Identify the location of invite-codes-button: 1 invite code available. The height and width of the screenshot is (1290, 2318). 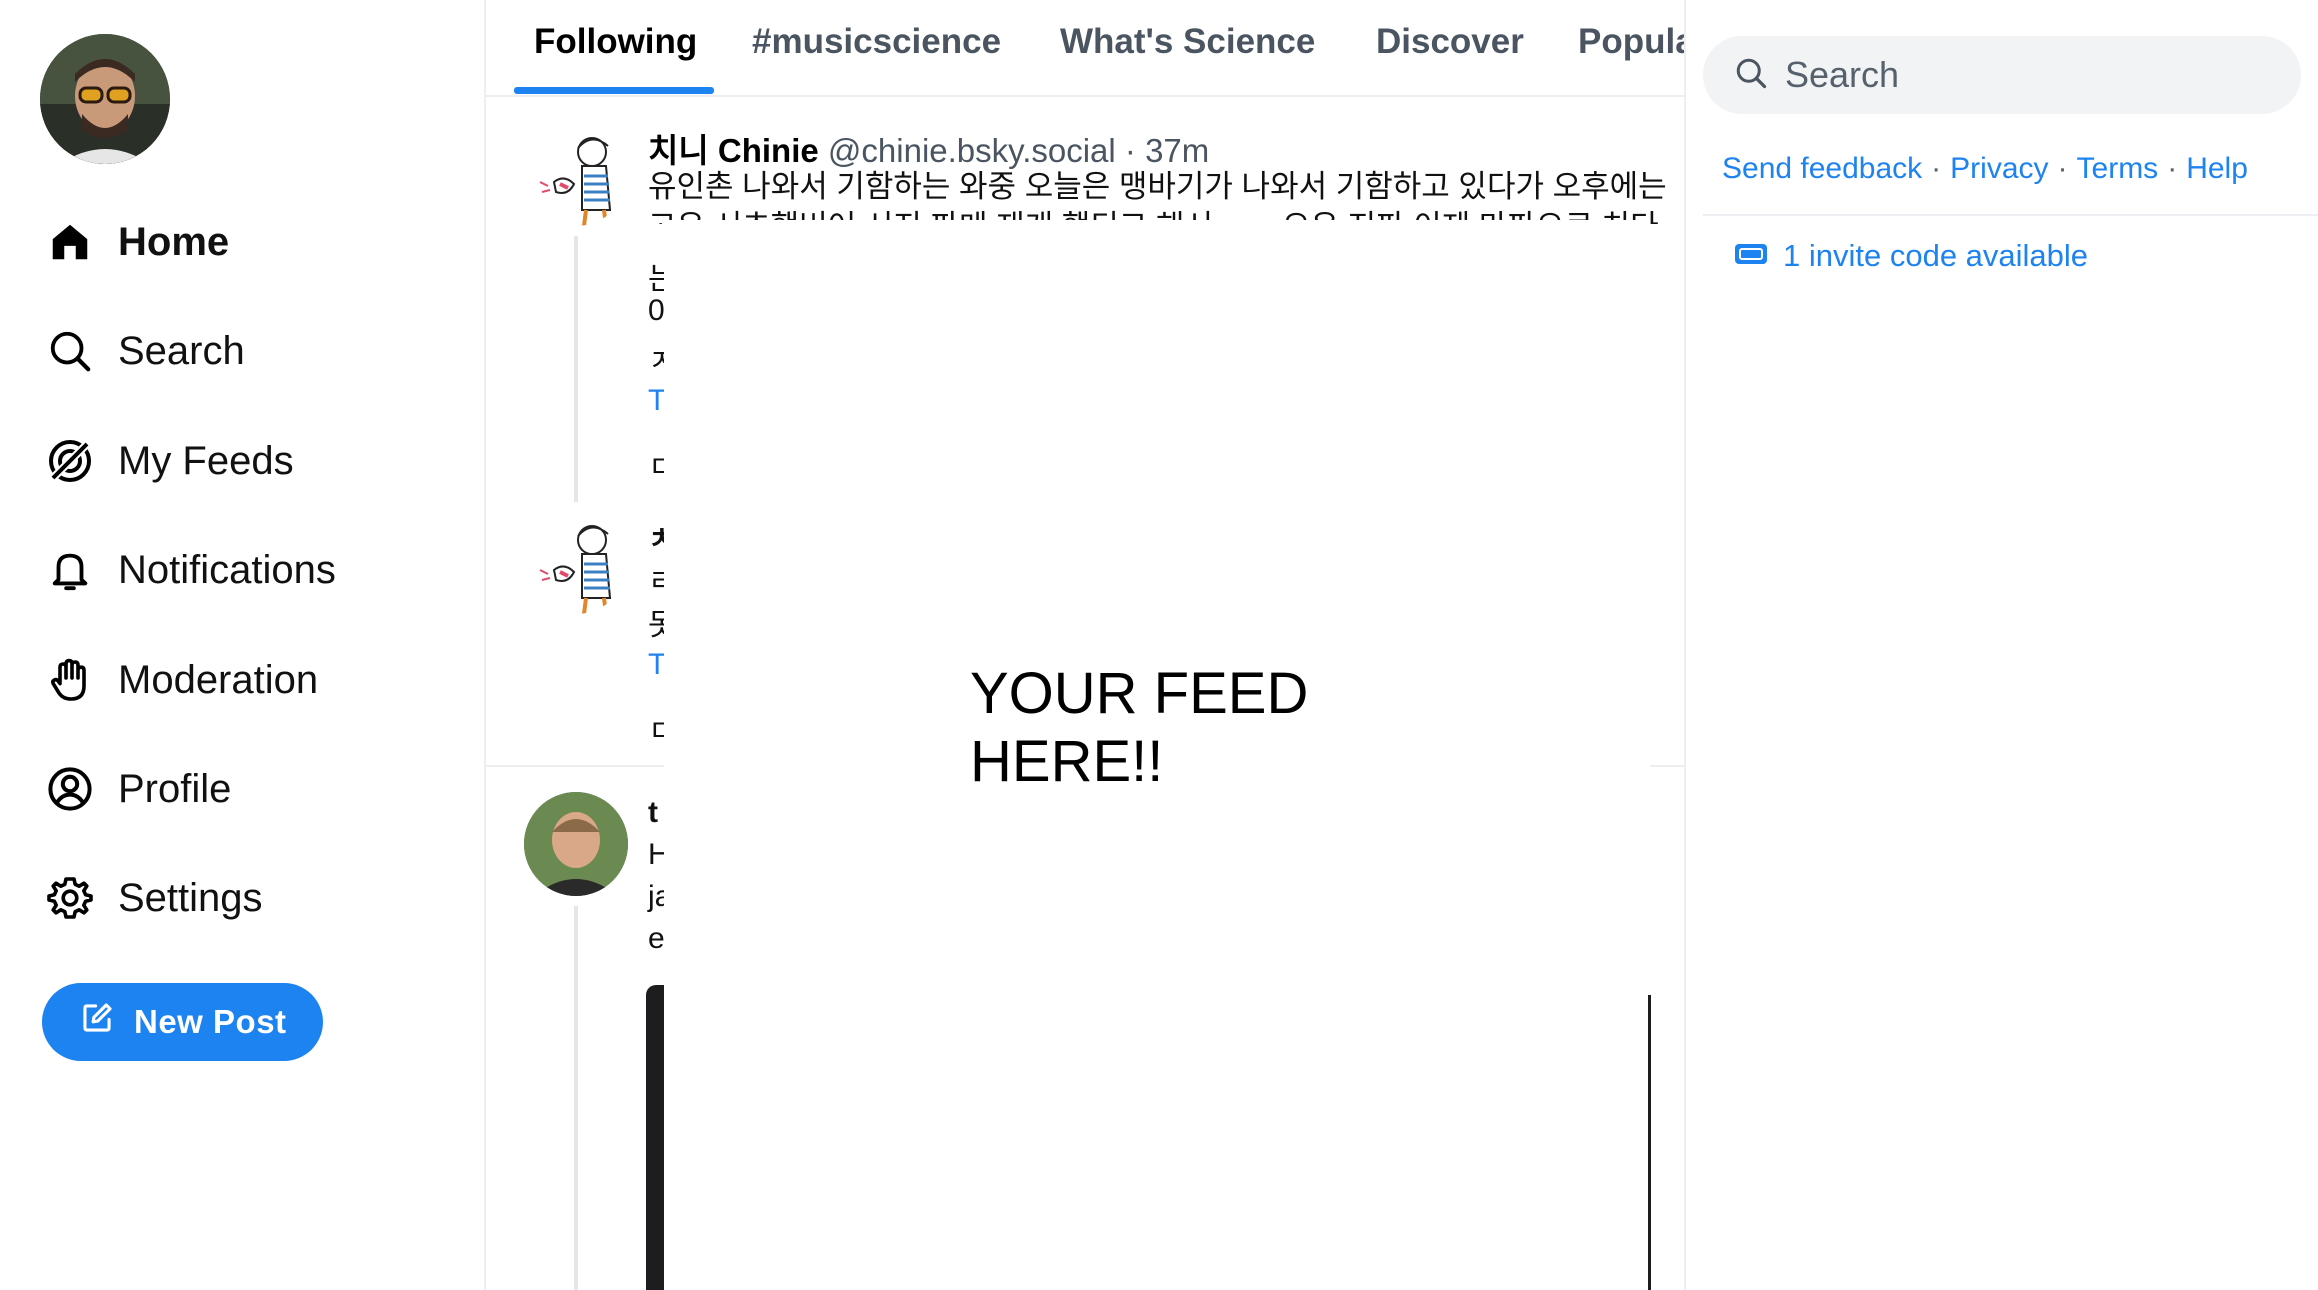
(1910, 256).